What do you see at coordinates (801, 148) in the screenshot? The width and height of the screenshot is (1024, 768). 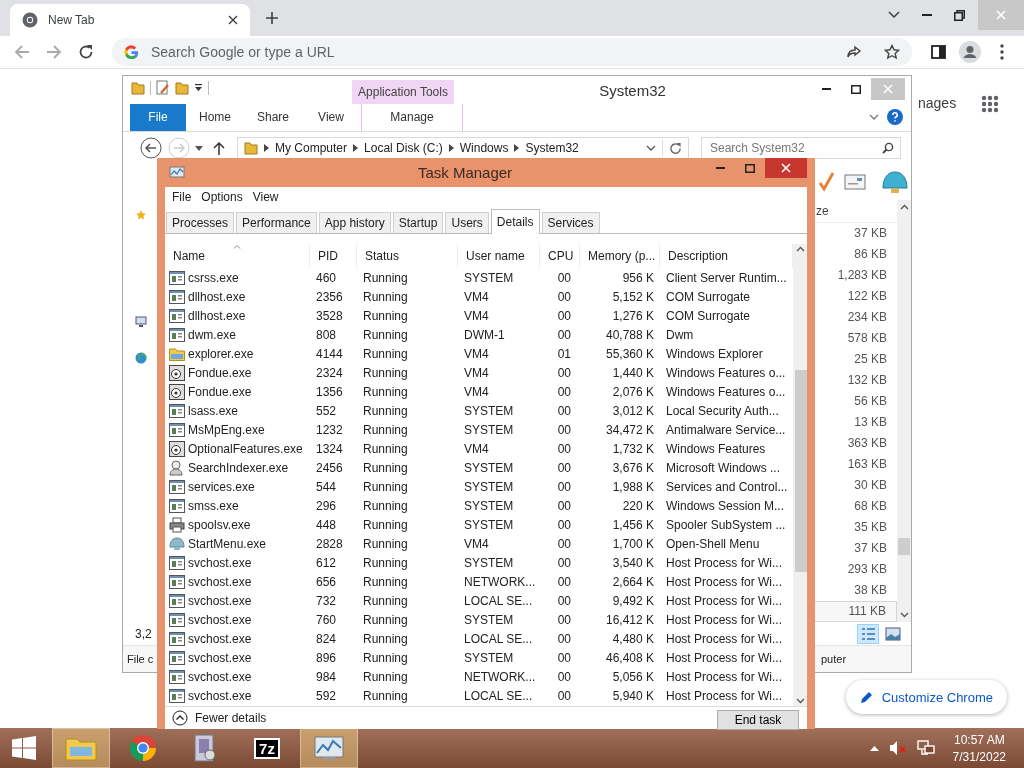 I see `search-field: Search System32` at bounding box center [801, 148].